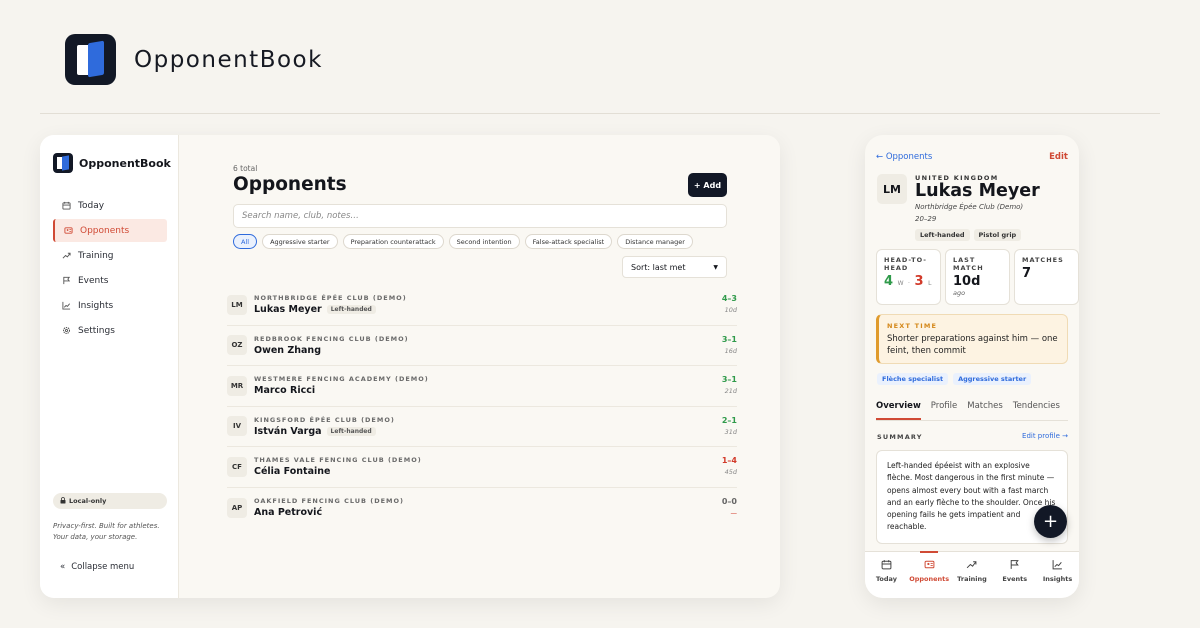 This screenshot has height=628, width=1200. Describe the element at coordinates (1058, 578) in the screenshot. I see `bottom-nav-insights: Insights` at that location.